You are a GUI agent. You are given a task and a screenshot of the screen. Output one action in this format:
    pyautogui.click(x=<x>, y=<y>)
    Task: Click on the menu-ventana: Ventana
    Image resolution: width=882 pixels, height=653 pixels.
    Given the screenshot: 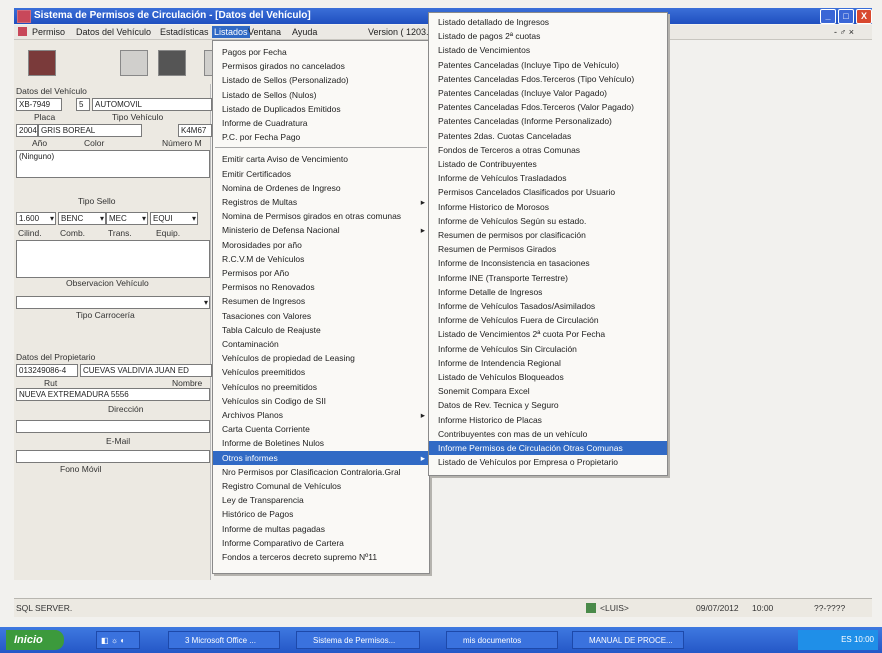 What is the action you would take?
    pyautogui.click(x=264, y=32)
    